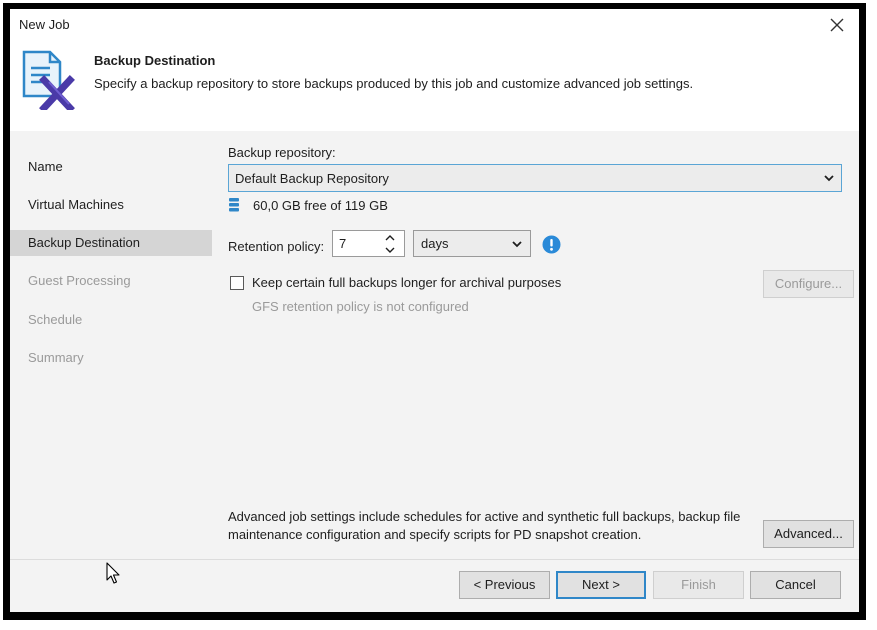 The height and width of the screenshot is (630, 877). What do you see at coordinates (601, 585) in the screenshot?
I see `next-button: Next >` at bounding box center [601, 585].